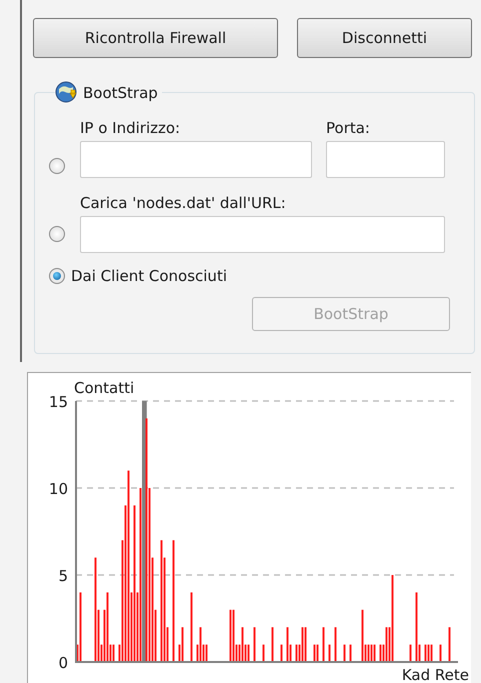 Image resolution: width=481 pixels, height=683 pixels. Describe the element at coordinates (120, 93) in the screenshot. I see `group-title: BootStrap` at that location.